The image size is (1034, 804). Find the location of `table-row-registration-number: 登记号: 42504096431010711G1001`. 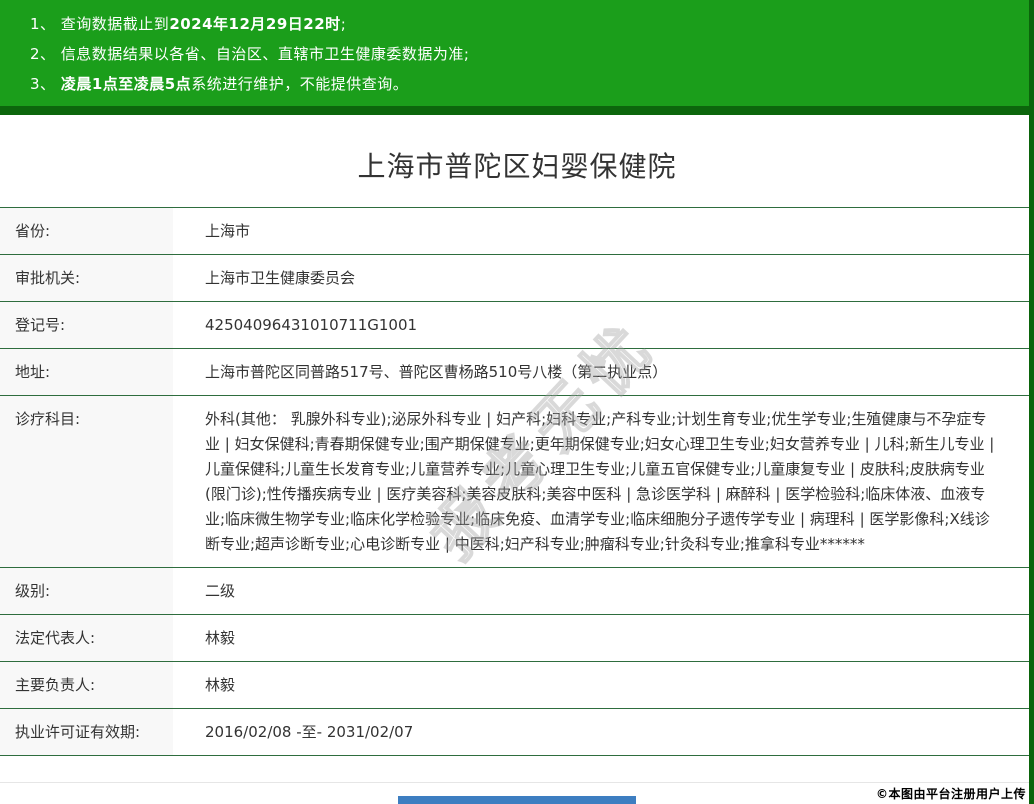

table-row-registration-number: 登记号: 42504096431010711G1001 is located at coordinates (514, 325).